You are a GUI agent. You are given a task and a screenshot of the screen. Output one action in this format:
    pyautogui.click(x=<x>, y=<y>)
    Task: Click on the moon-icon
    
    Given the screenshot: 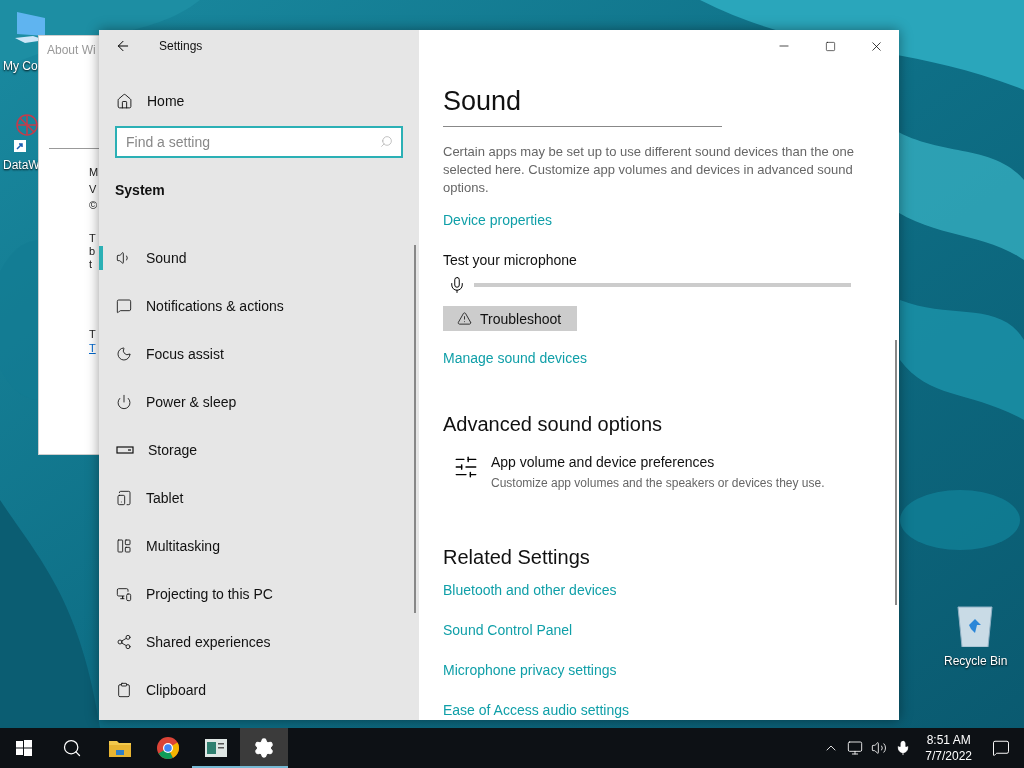 What is the action you would take?
    pyautogui.click(x=124, y=354)
    